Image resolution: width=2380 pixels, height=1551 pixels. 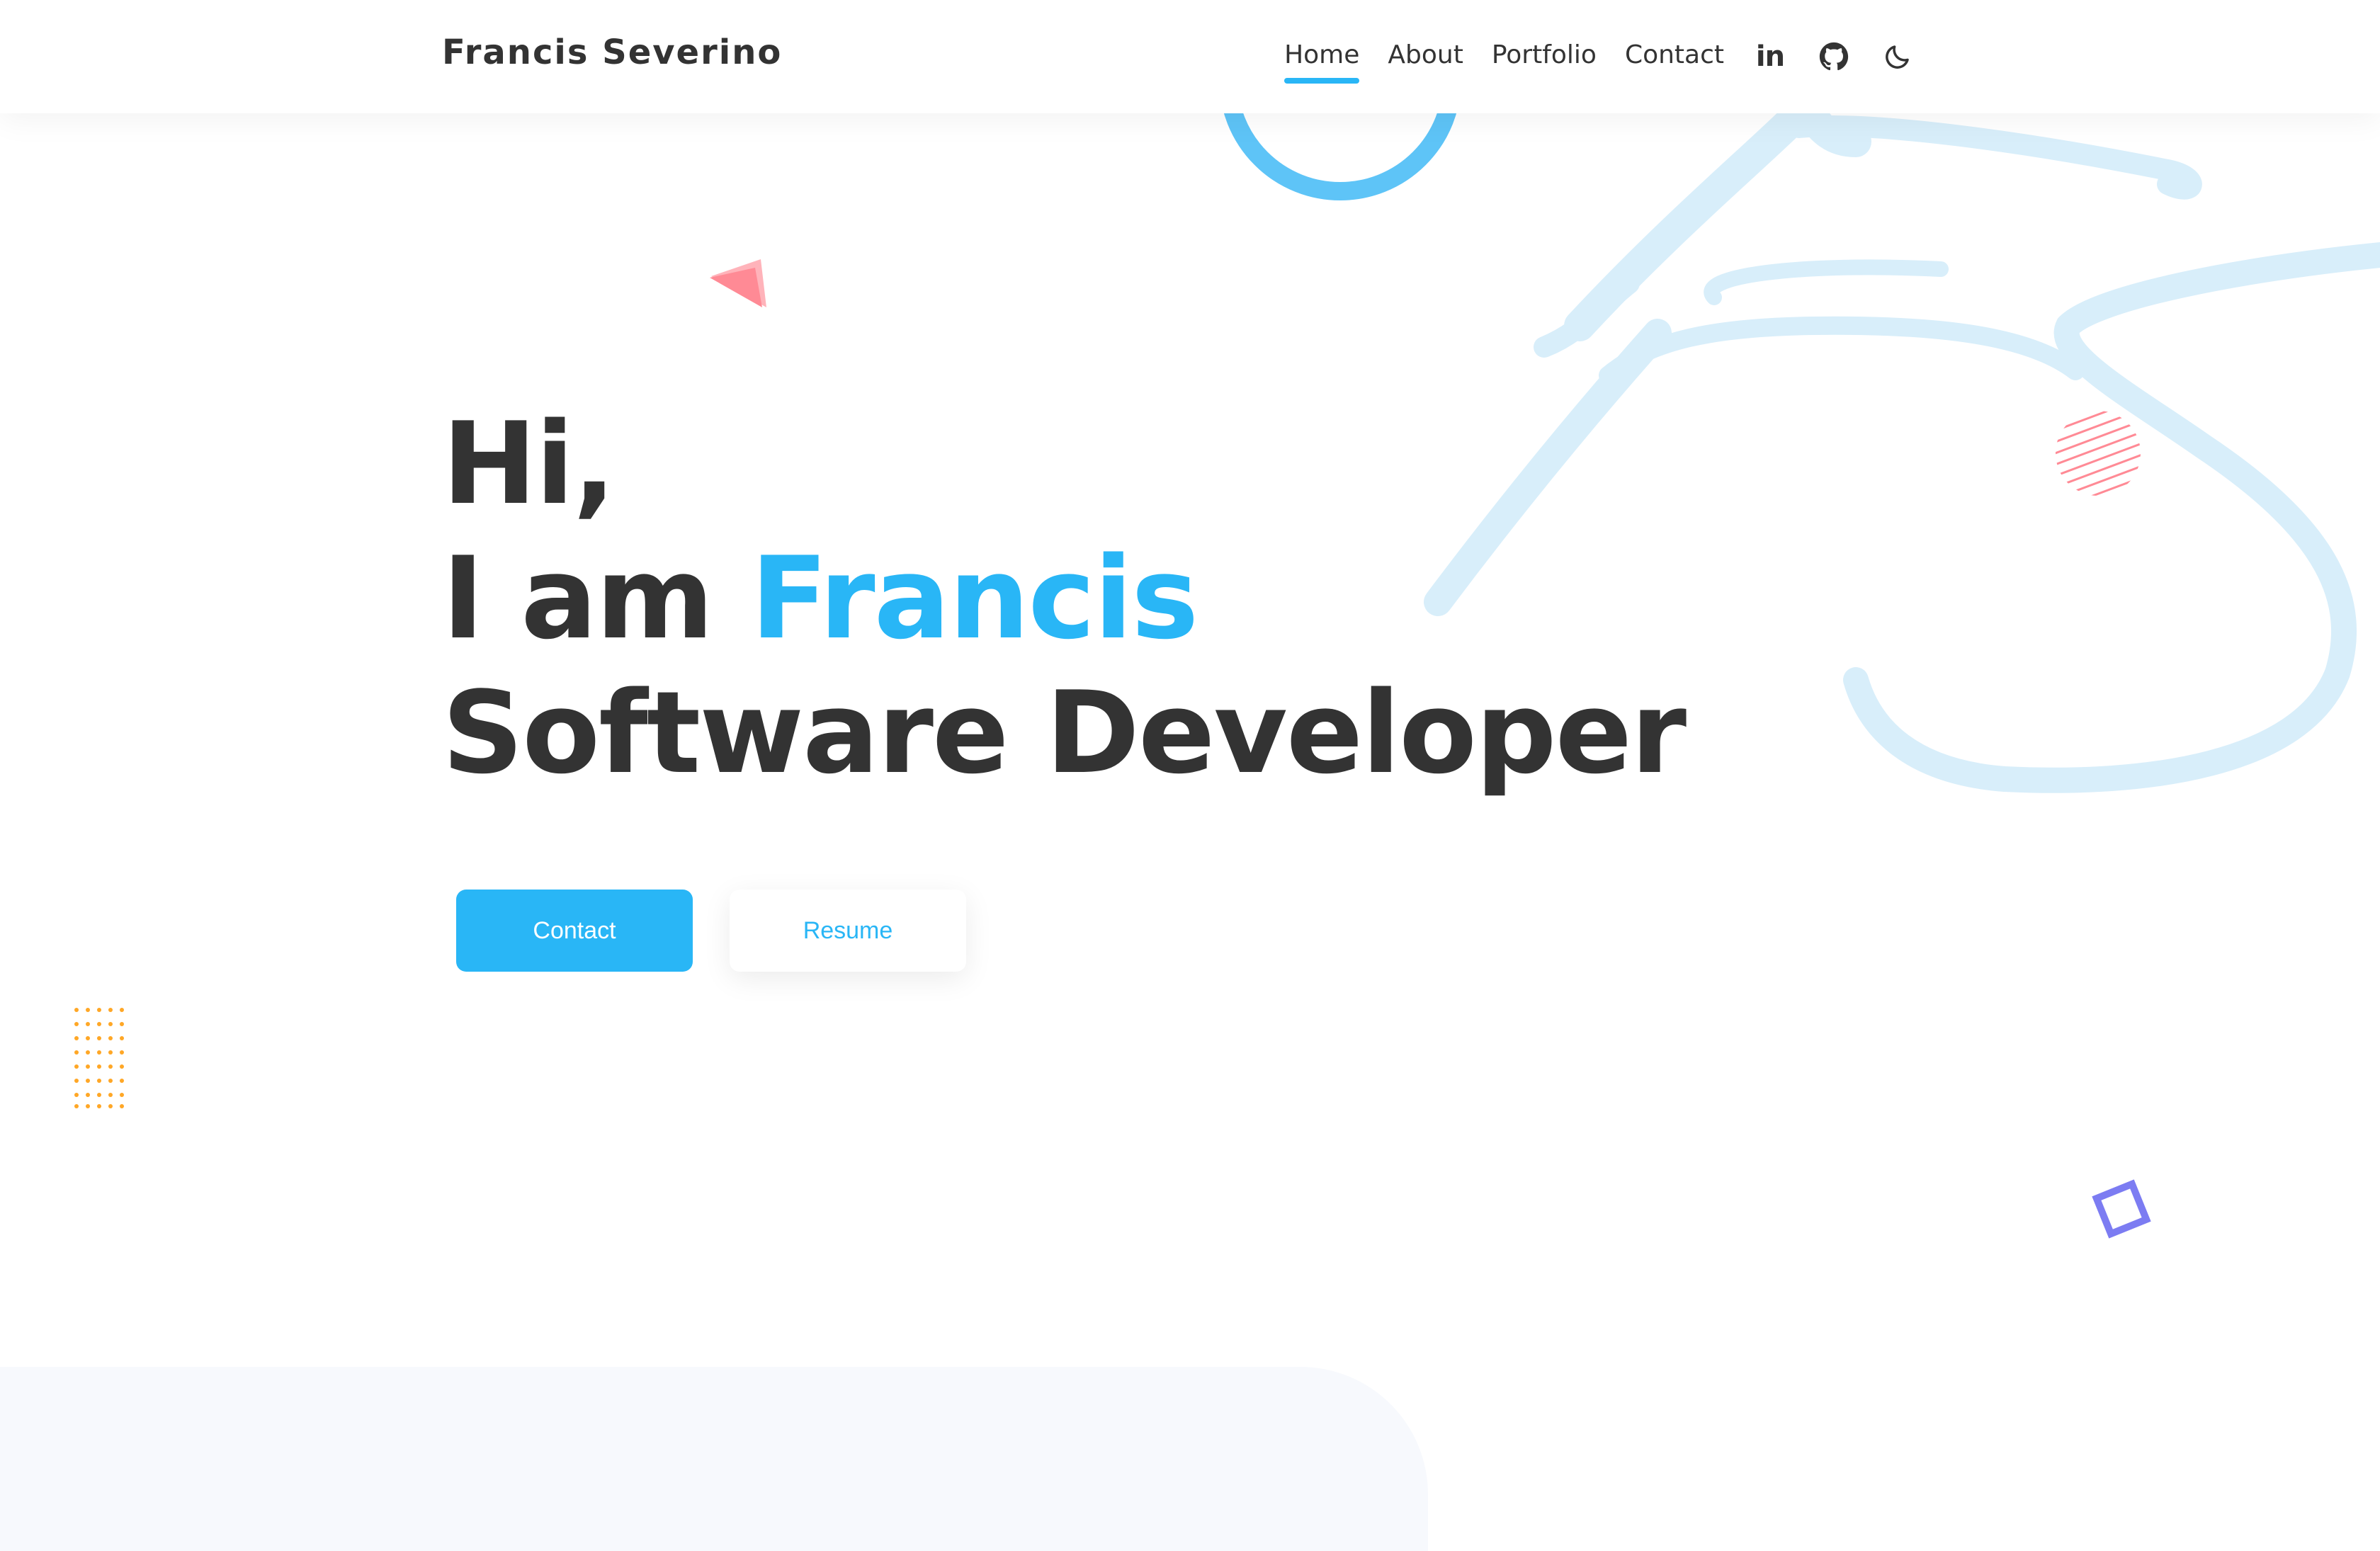 I want to click on dot-grid-decoration, so click(x=99, y=1058).